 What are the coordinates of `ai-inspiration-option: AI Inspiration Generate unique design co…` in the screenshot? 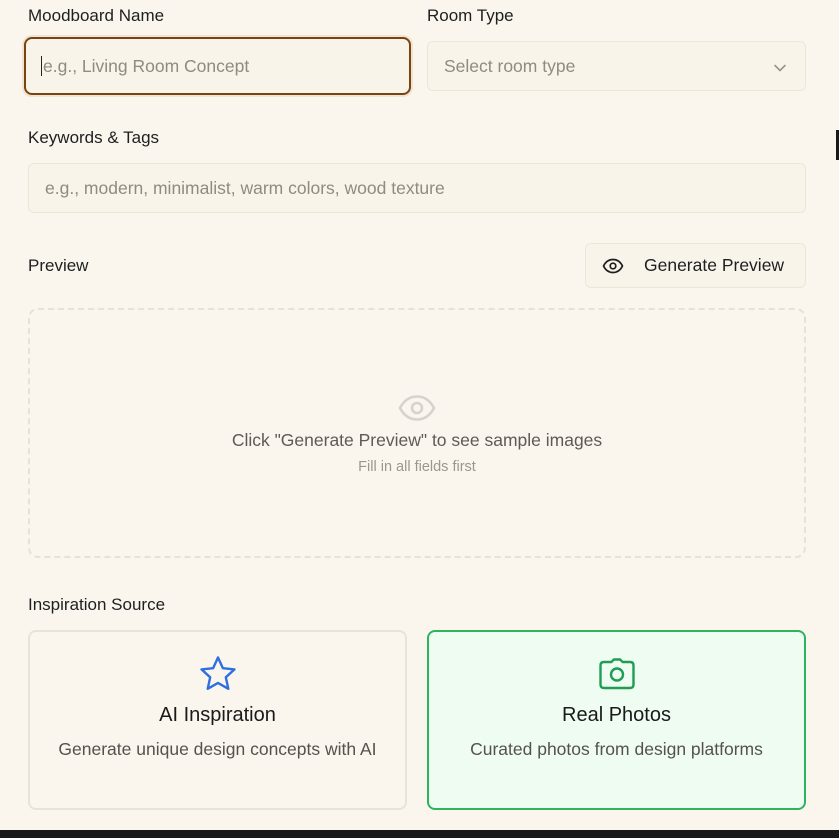 It's located at (217, 720).